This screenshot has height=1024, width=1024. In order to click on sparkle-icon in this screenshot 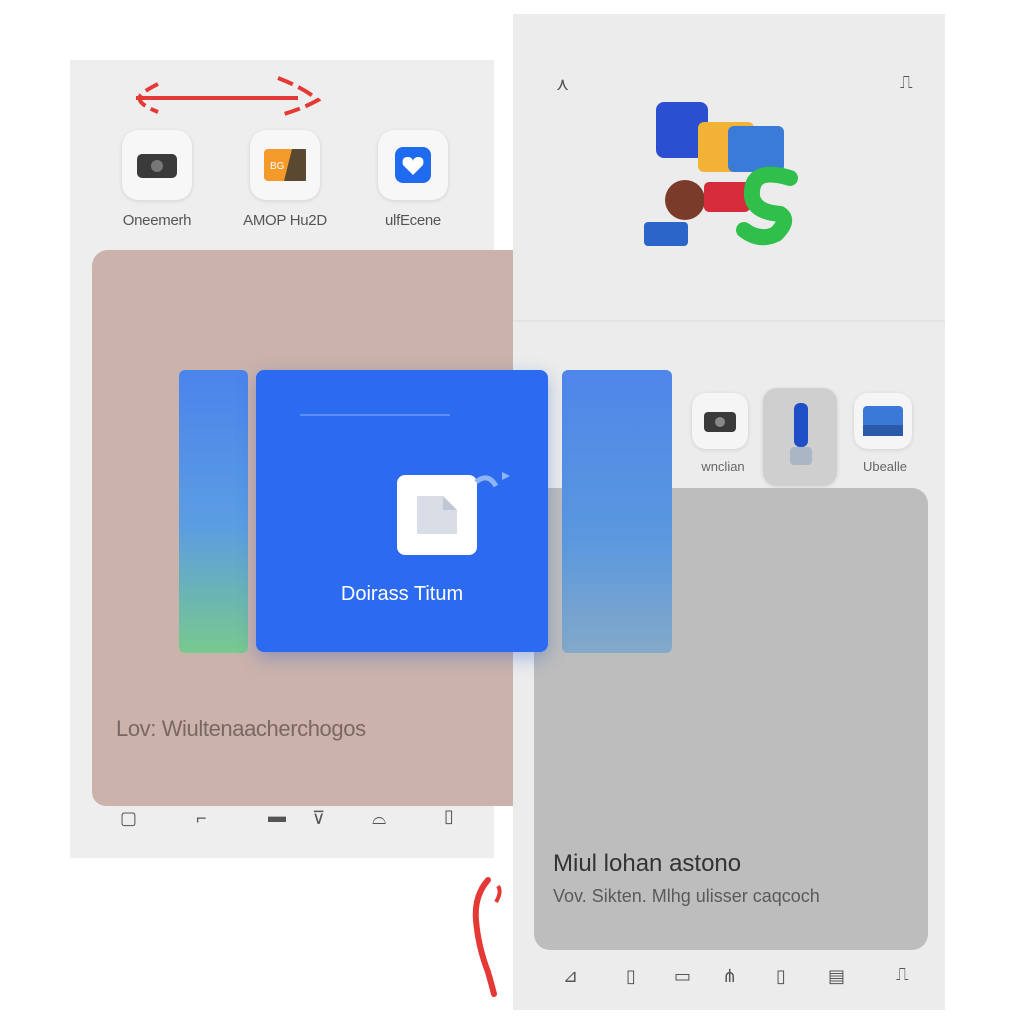, I will do `click(492, 480)`.